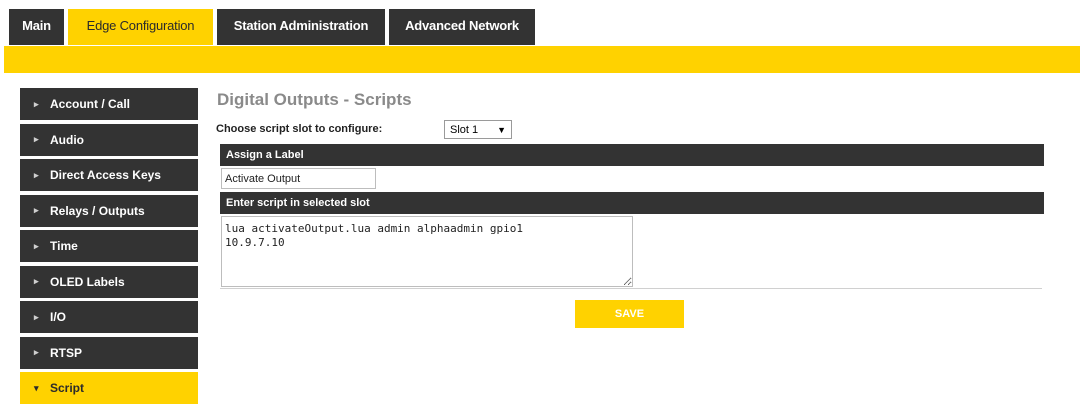  I want to click on slot-select: Slot 1 ▼, so click(478, 129).